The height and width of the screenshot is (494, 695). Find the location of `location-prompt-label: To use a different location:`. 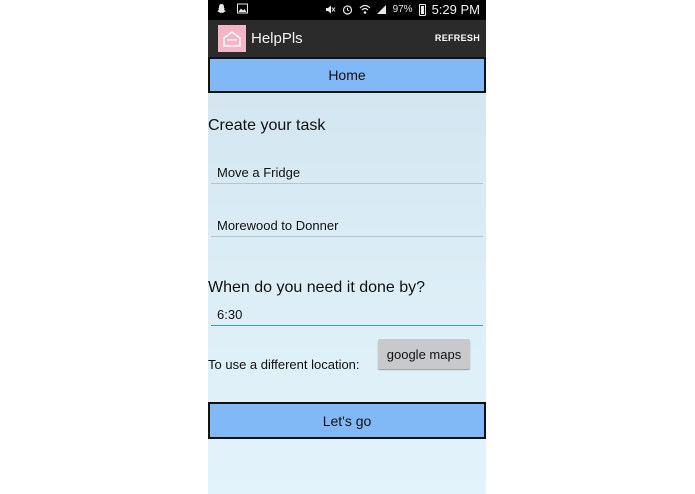

location-prompt-label: To use a different location: is located at coordinates (284, 364).